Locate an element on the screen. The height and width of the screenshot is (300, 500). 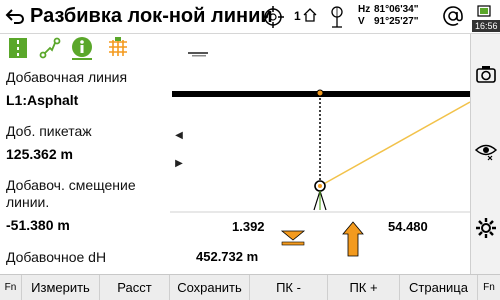
battery-icon is located at coordinates (484, 11).